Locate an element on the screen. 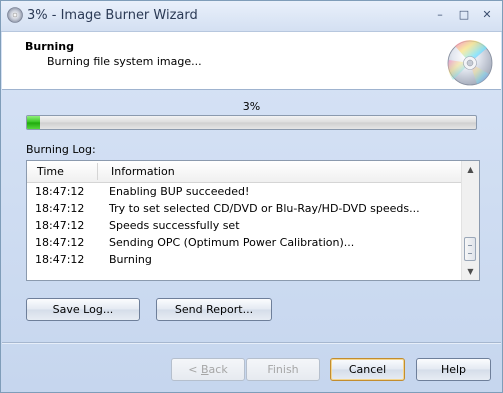  back-button: < Back is located at coordinates (208, 369).